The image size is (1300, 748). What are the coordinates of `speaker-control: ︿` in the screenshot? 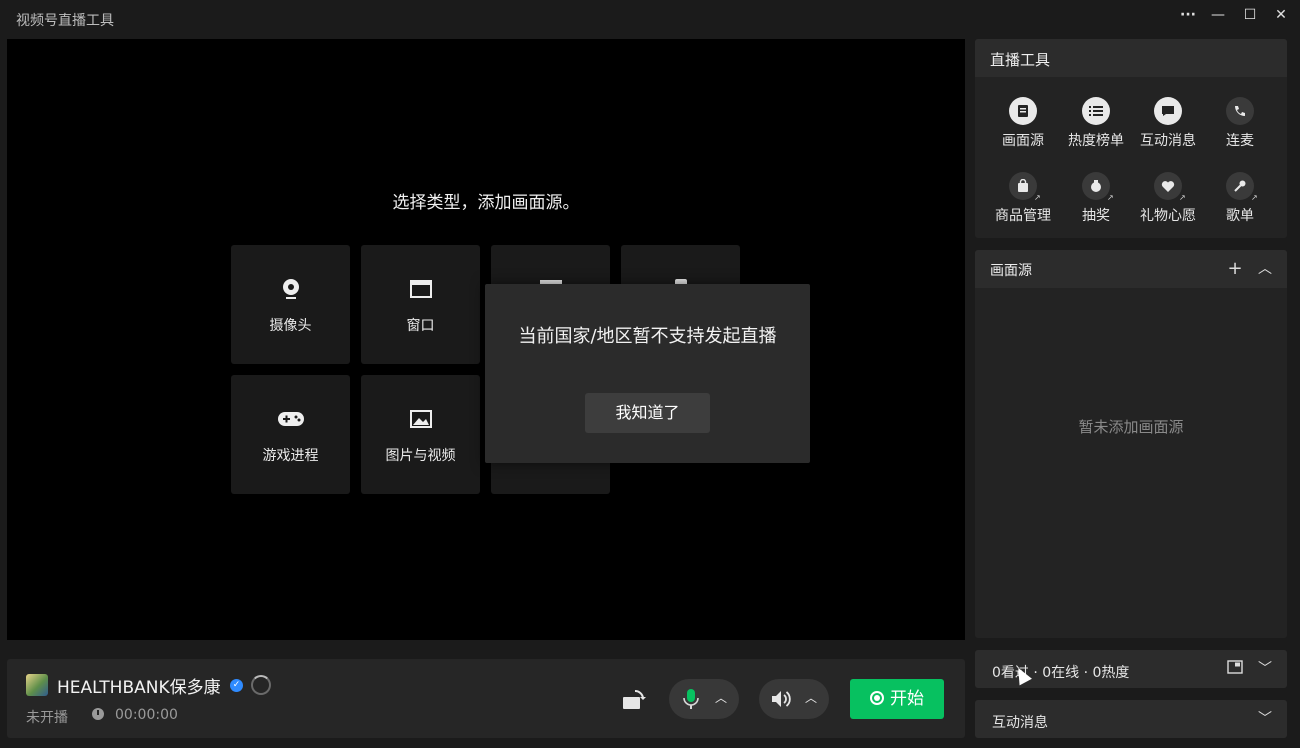 It's located at (794, 699).